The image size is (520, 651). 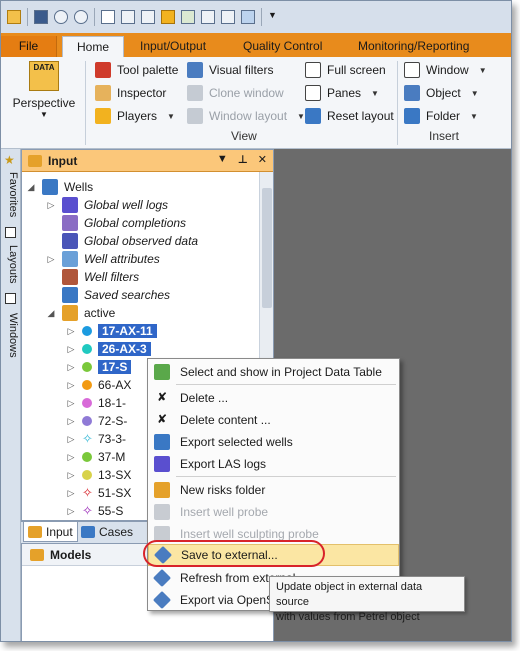 I want to click on players-label: Players, so click(x=137, y=116).